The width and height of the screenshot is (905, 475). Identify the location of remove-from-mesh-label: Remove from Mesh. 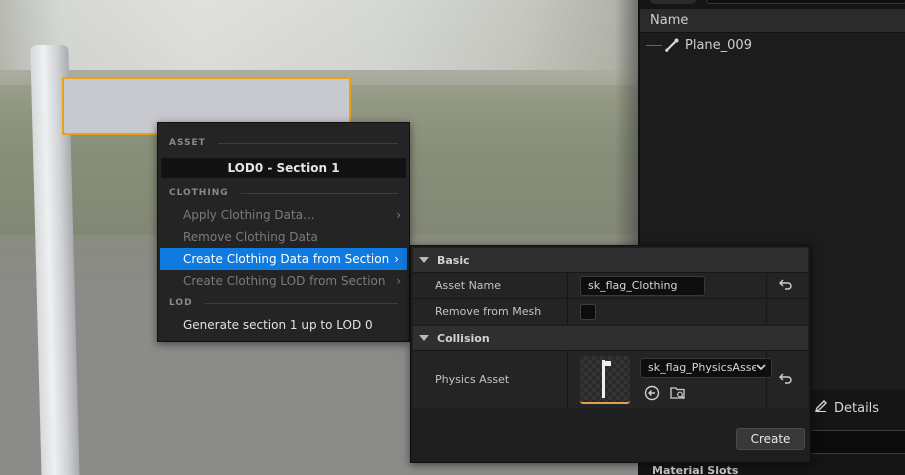
(488, 311).